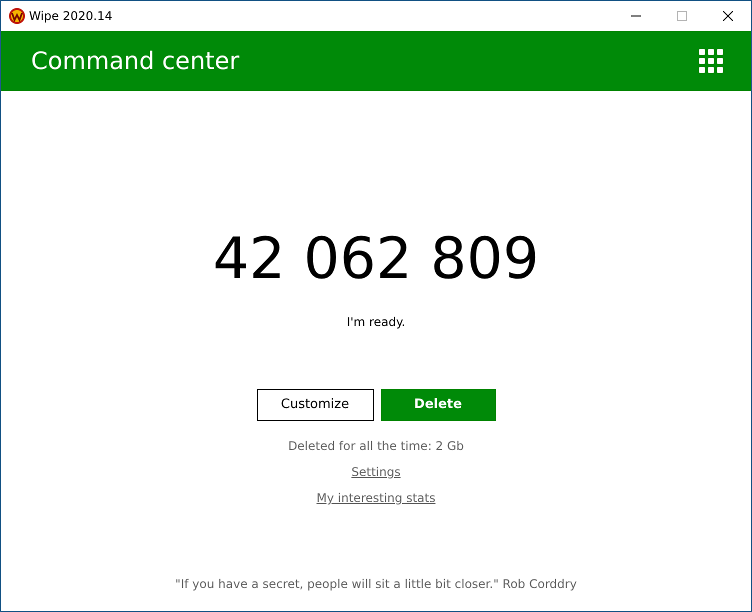 Image resolution: width=752 pixels, height=612 pixels. I want to click on deleted-total-text: Deleted for all the time: 2 Gb, so click(376, 446).